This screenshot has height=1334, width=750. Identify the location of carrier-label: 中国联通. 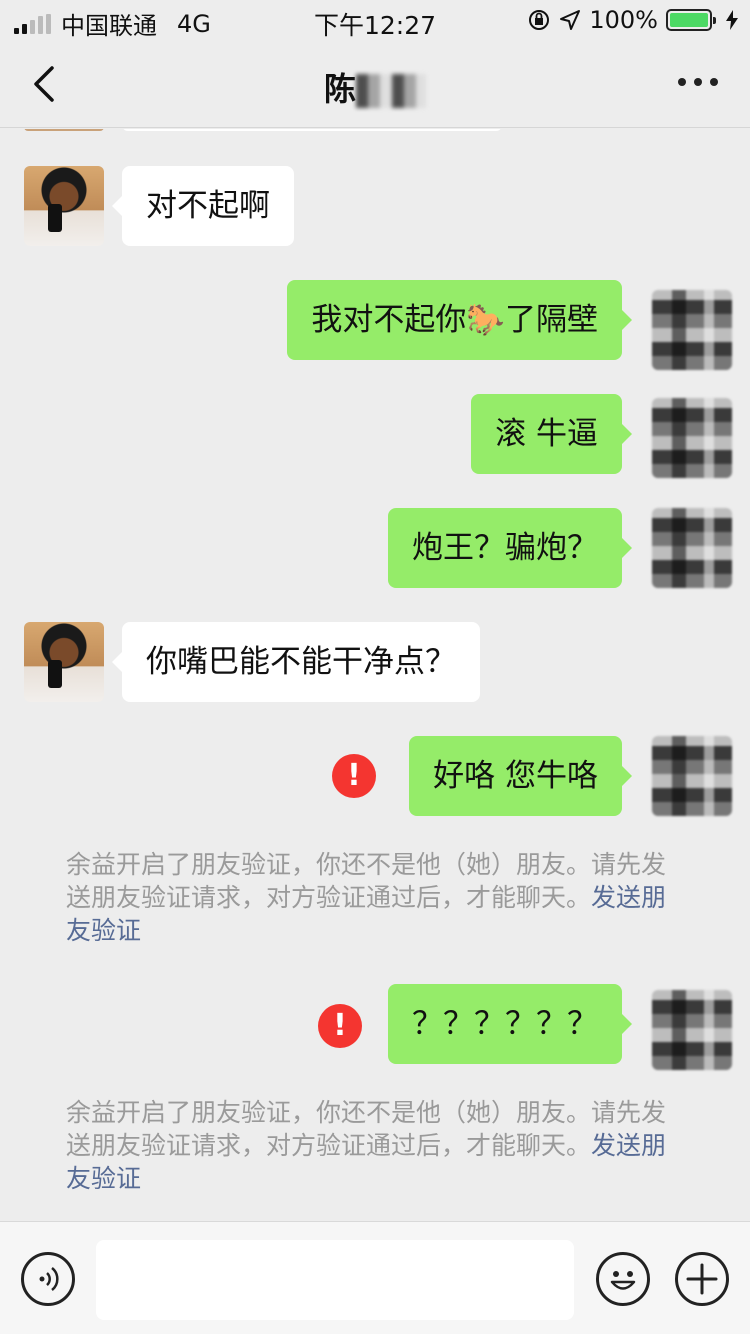
(109, 26).